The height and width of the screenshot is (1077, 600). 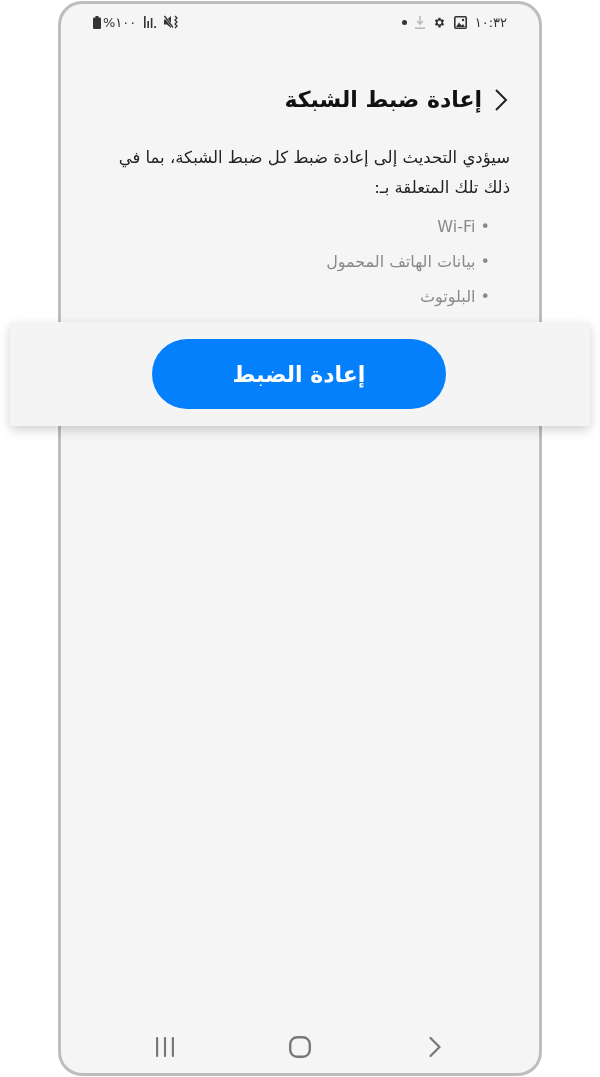 What do you see at coordinates (455, 297) in the screenshot?
I see `list-item: • البلوتوث` at bounding box center [455, 297].